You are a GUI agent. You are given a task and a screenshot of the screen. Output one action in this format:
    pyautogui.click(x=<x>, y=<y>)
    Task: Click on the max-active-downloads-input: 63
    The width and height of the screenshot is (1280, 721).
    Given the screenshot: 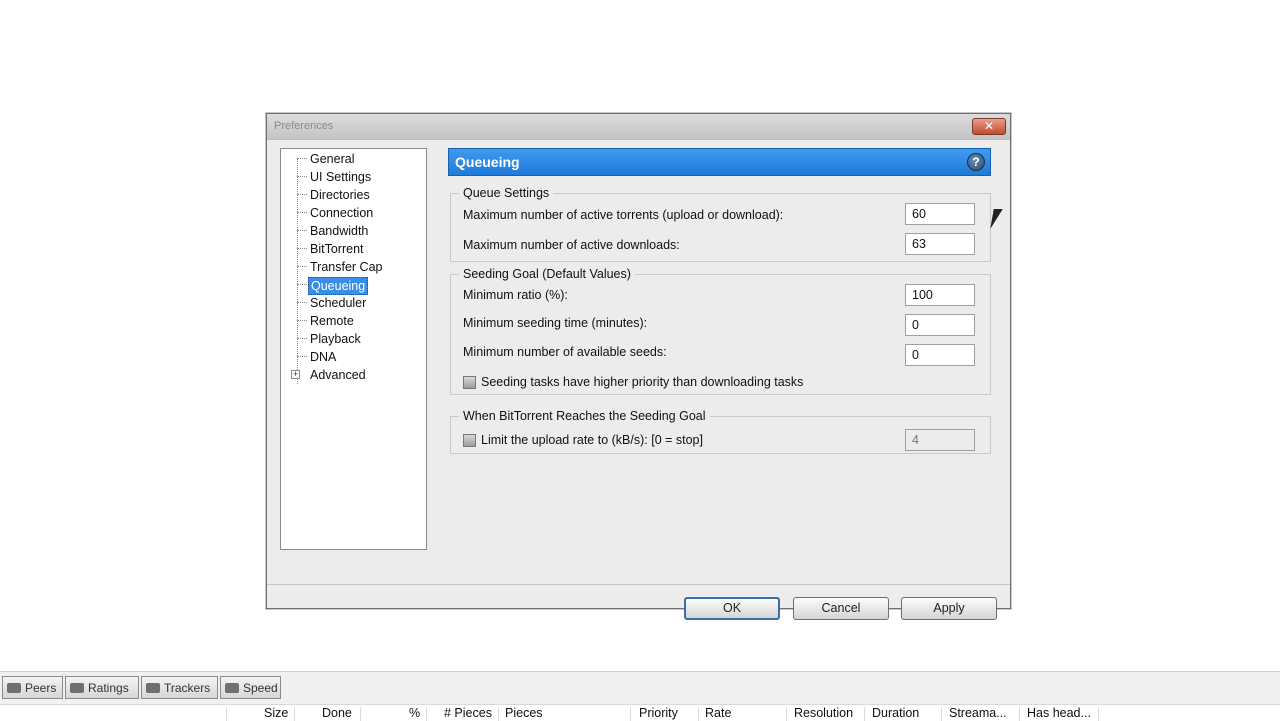 What is the action you would take?
    pyautogui.click(x=940, y=244)
    